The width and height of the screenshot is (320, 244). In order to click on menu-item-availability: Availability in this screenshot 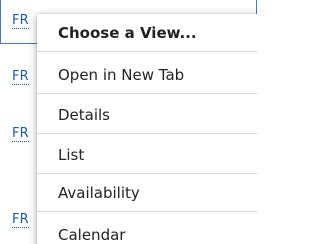, I will do `click(147, 193)`.